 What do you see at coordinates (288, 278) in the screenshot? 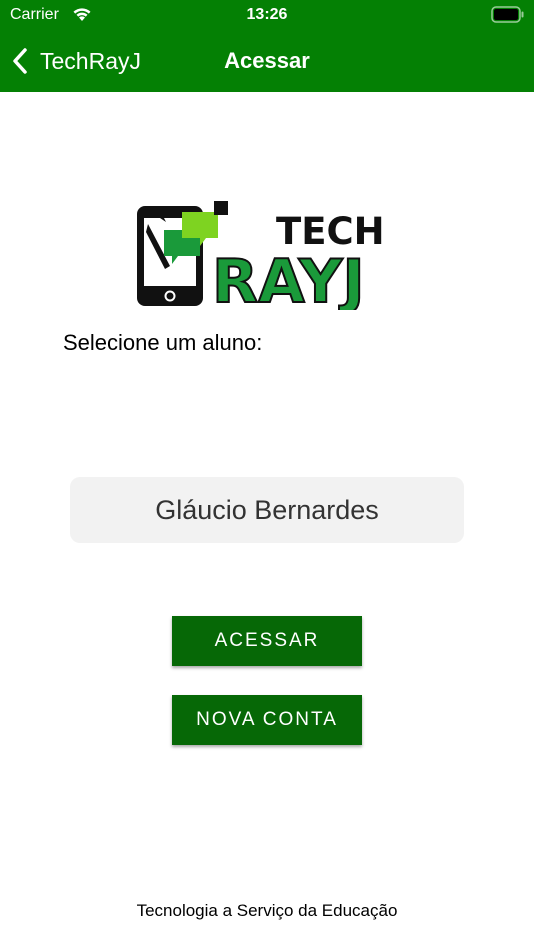
I see `logo-rayj-text: RAYJ` at bounding box center [288, 278].